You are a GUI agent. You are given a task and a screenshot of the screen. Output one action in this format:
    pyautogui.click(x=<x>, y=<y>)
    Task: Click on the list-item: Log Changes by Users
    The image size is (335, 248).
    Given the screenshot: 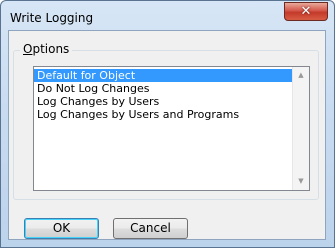 What is the action you would take?
    pyautogui.click(x=163, y=101)
    